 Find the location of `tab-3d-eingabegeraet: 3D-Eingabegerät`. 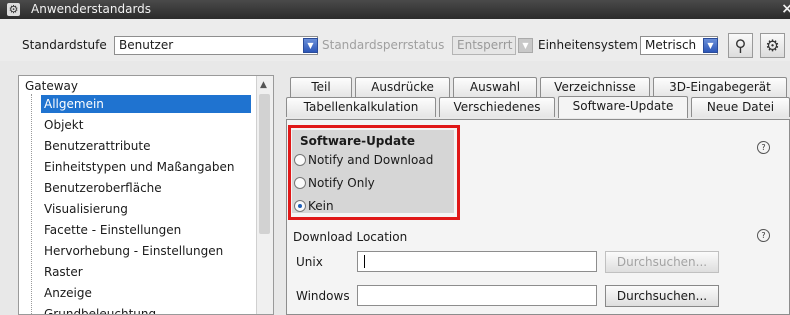

tab-3d-eingabegeraet: 3D-Eingabegerät is located at coordinates (720, 87).